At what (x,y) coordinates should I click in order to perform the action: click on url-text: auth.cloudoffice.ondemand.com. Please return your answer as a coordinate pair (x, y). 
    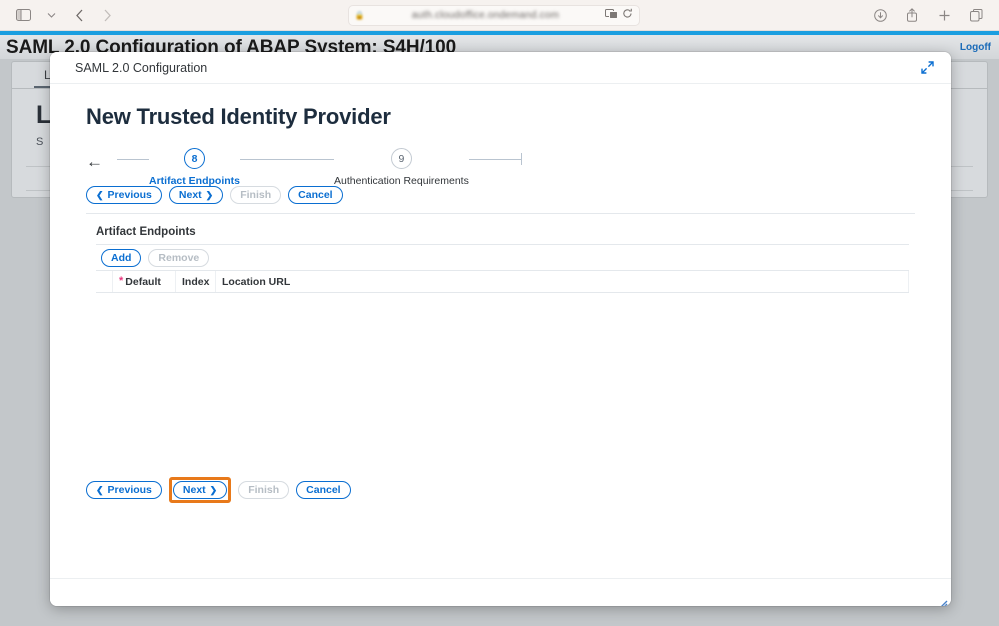
    Looking at the image, I should click on (485, 15).